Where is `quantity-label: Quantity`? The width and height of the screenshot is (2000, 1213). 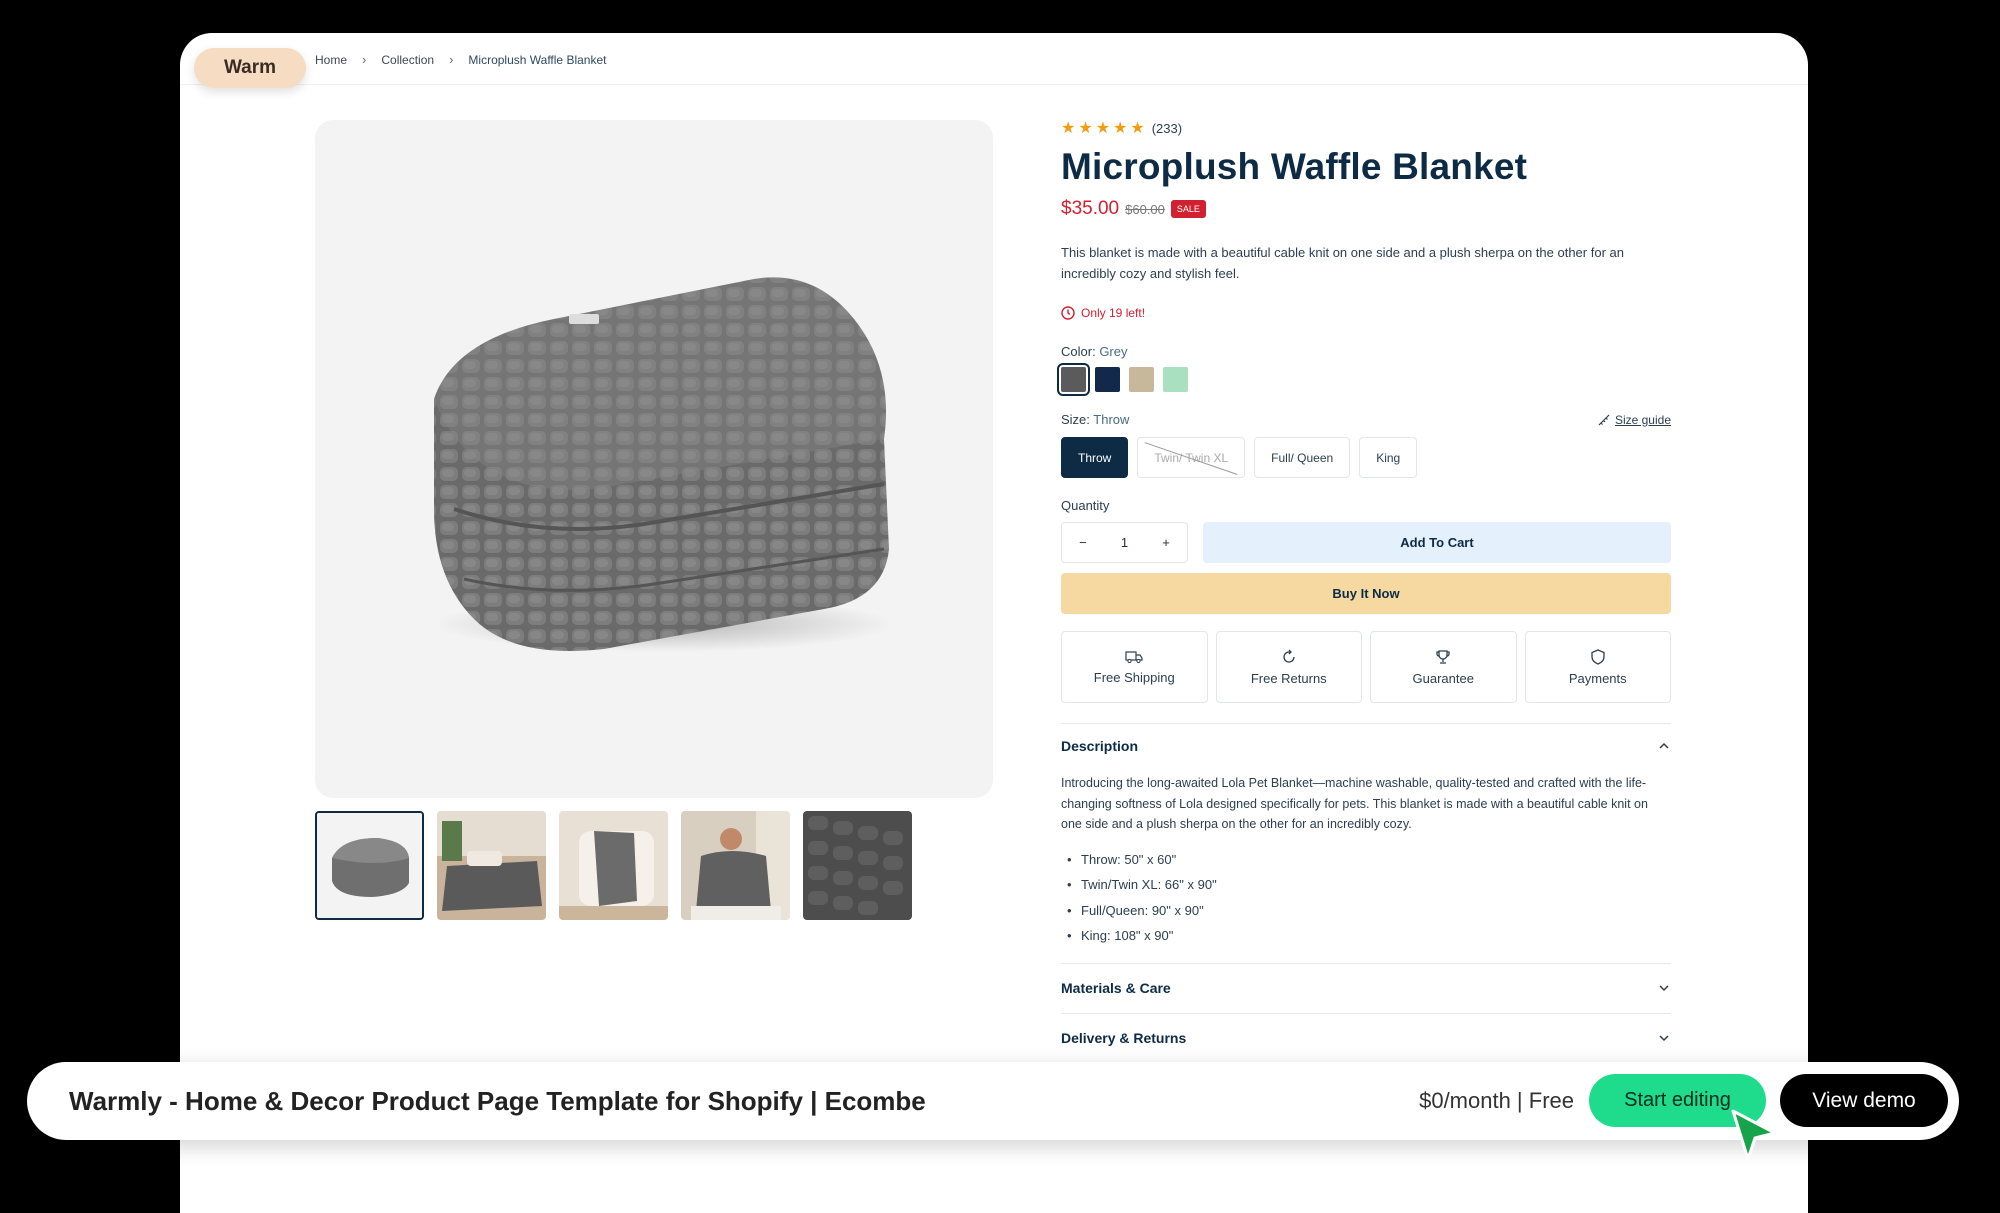
quantity-label: Quantity is located at coordinates (1085, 505).